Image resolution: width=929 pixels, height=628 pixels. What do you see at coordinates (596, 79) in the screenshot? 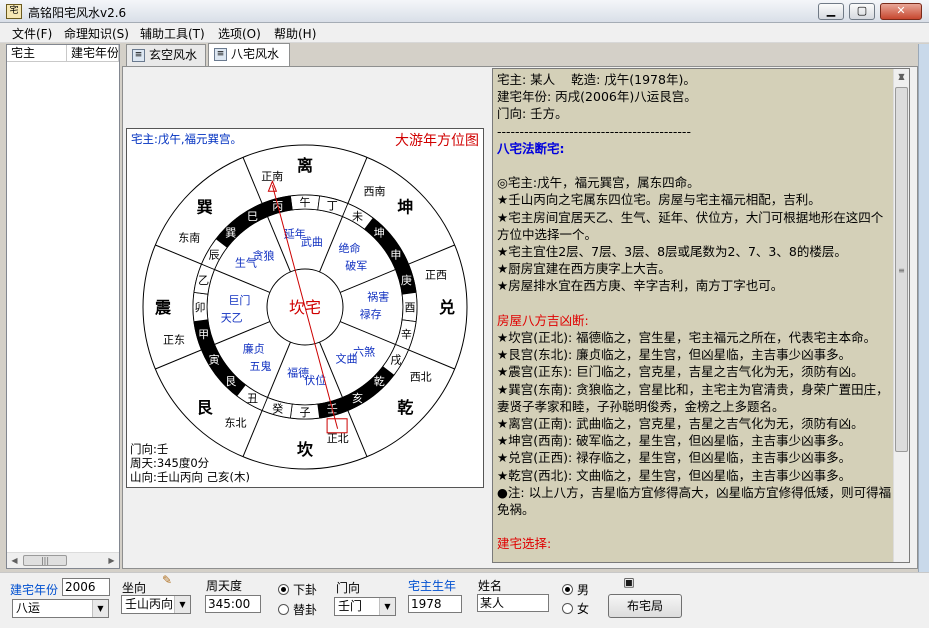
I see `report-line: 宅主: 某人 乾造: 戊午(1978年)。` at bounding box center [596, 79].